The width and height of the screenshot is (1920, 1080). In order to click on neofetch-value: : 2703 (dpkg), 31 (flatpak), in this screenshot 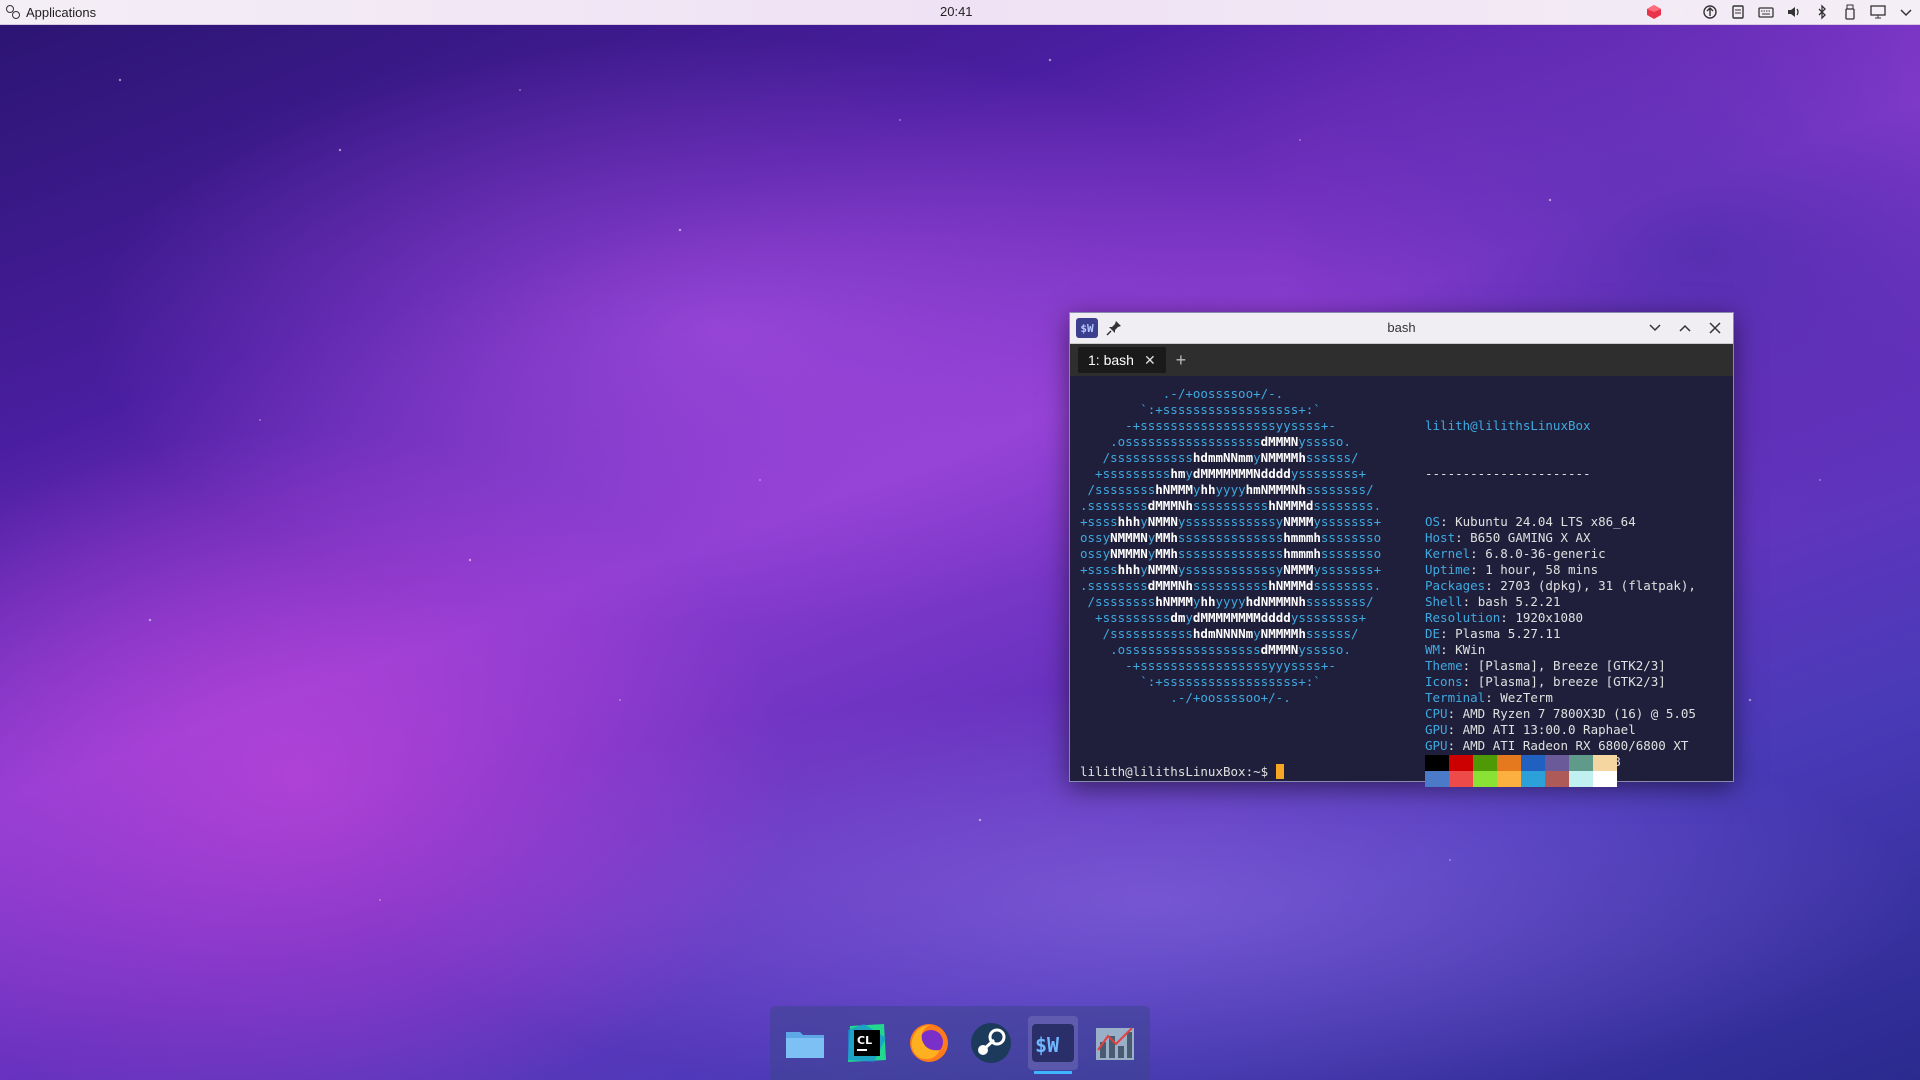, I will do `click(1590, 585)`.